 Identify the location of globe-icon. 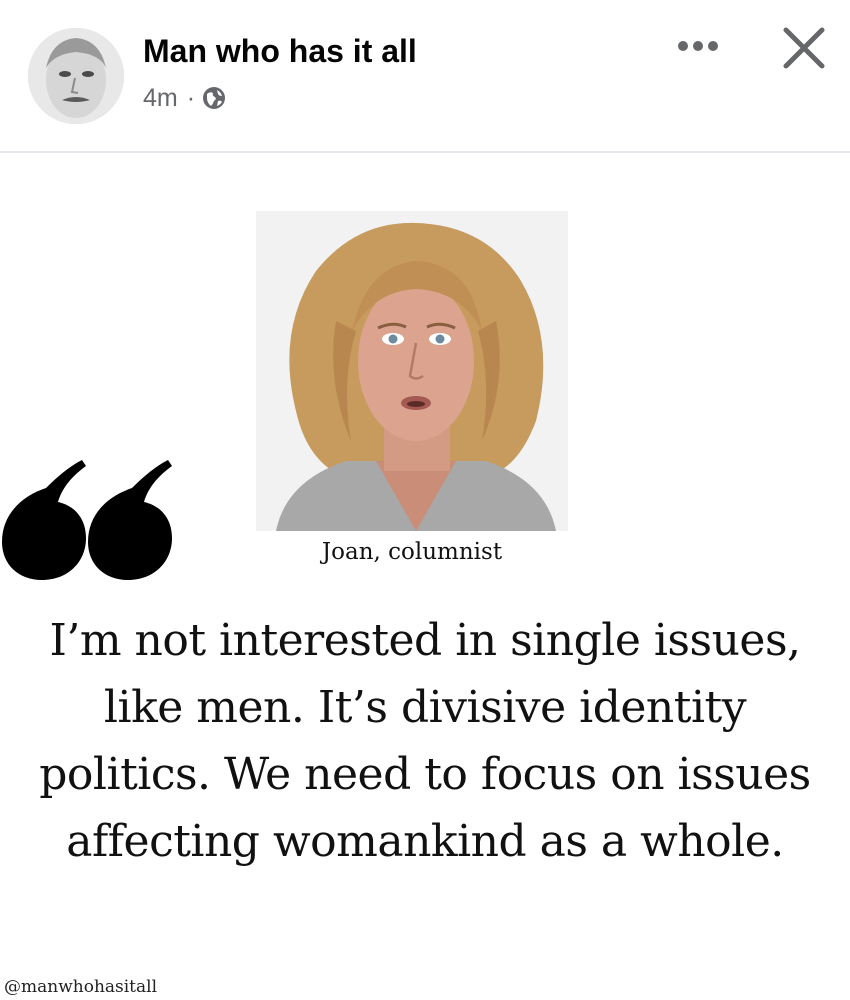
(214, 98).